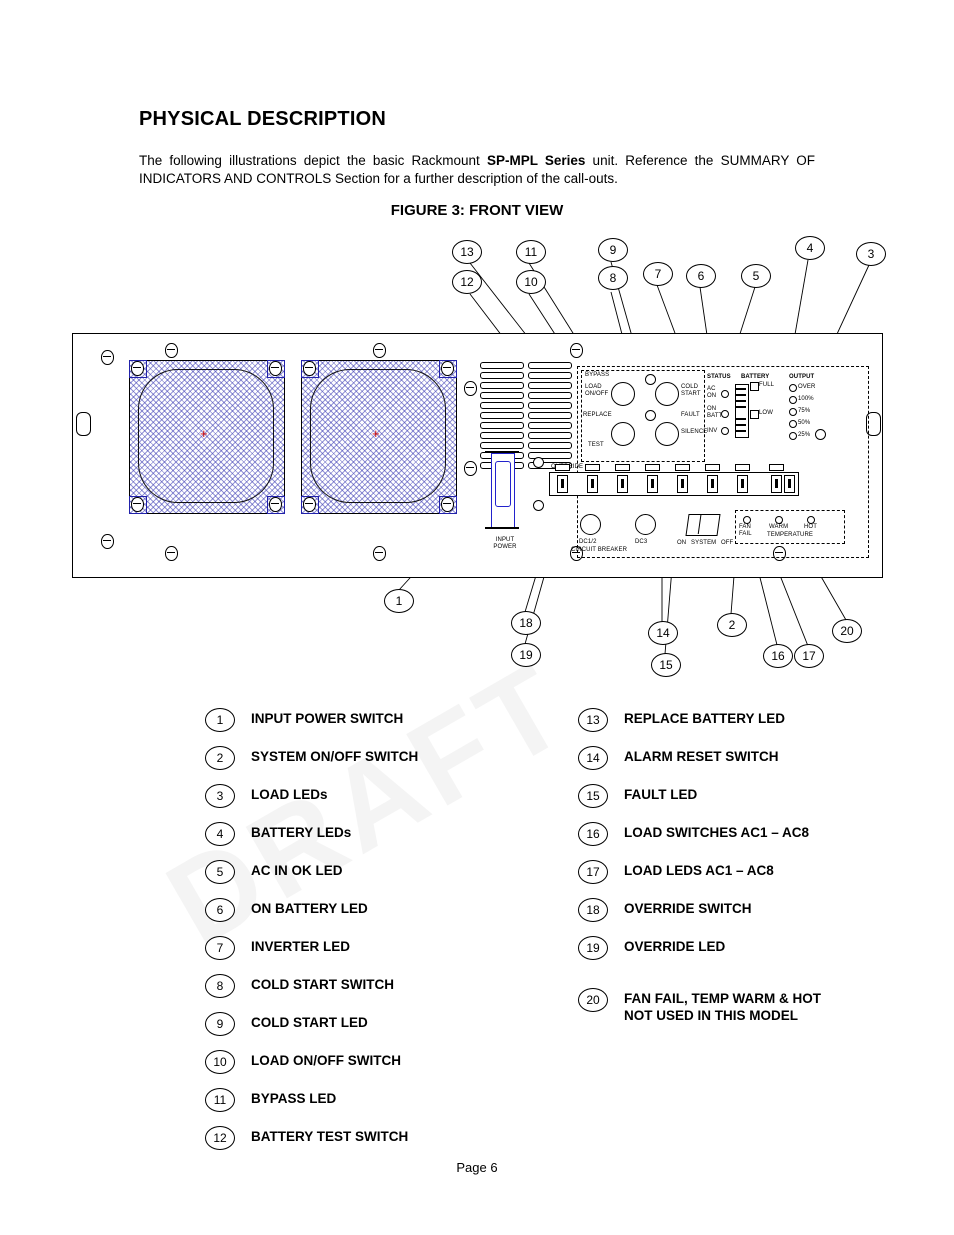  Describe the element at coordinates (220, 758) in the screenshot. I see `legend-number: 2` at that location.